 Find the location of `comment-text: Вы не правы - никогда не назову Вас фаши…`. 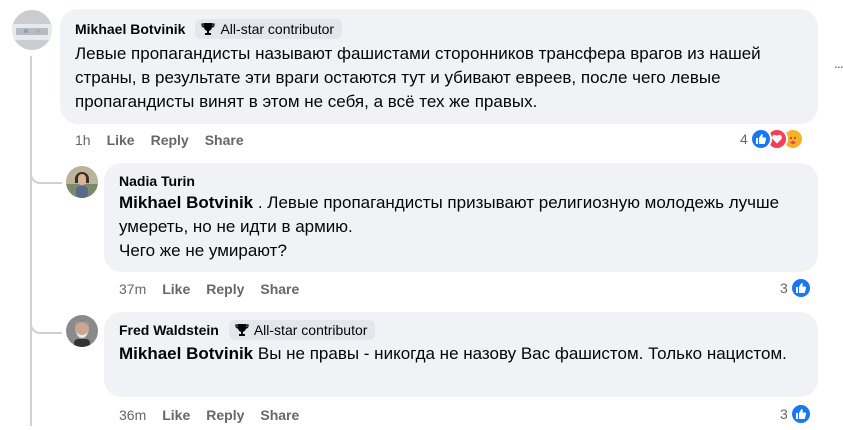

comment-text: Вы не правы - никогда не назову Вас фаши… is located at coordinates (520, 353).